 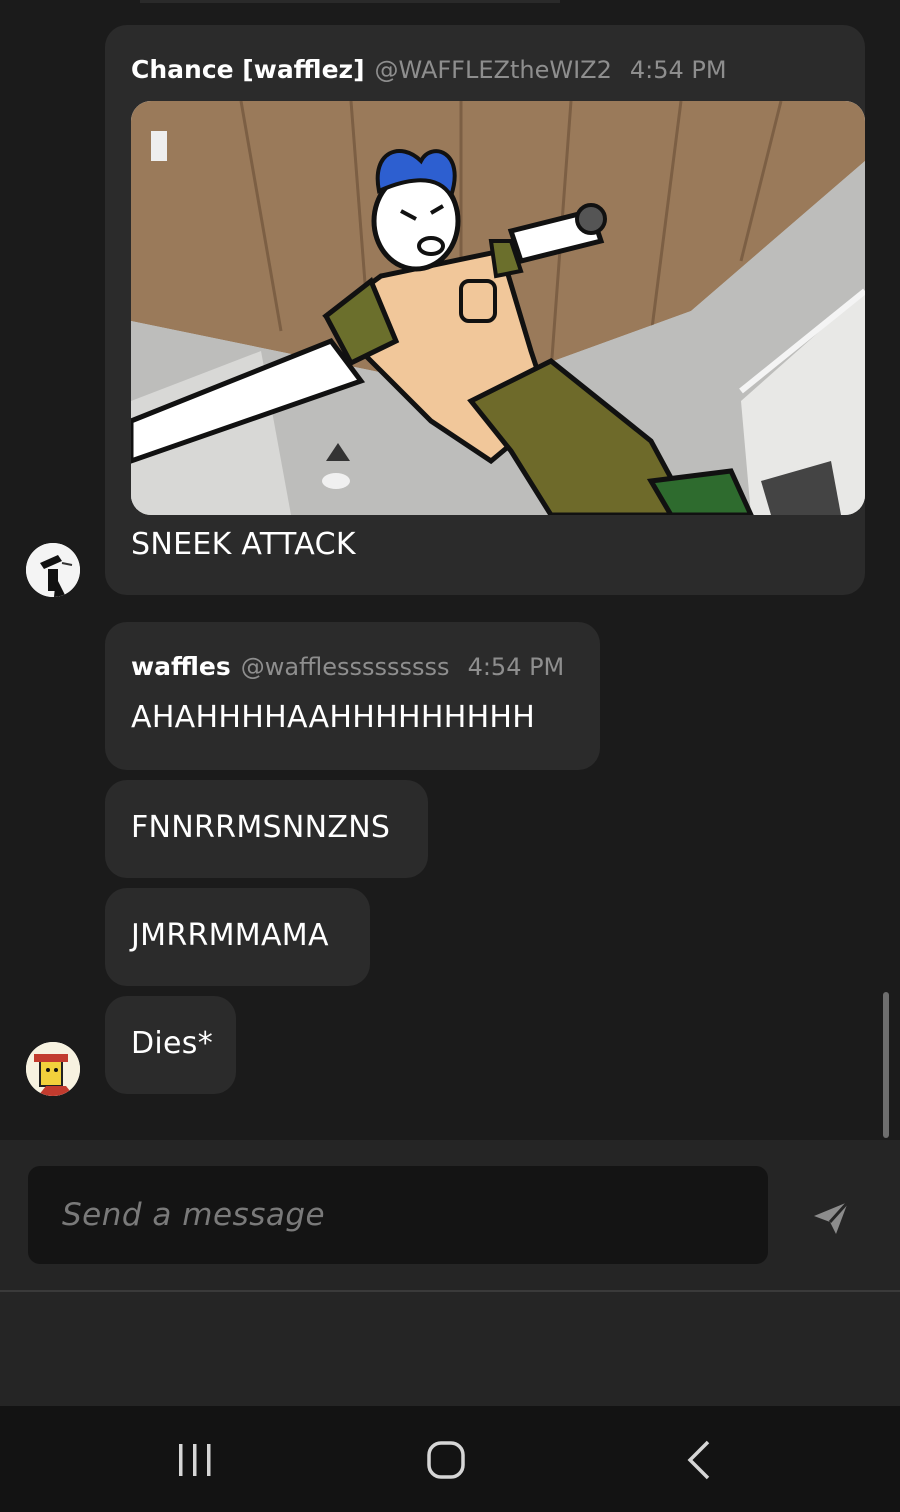 I want to click on home-button, so click(x=446, y=1460).